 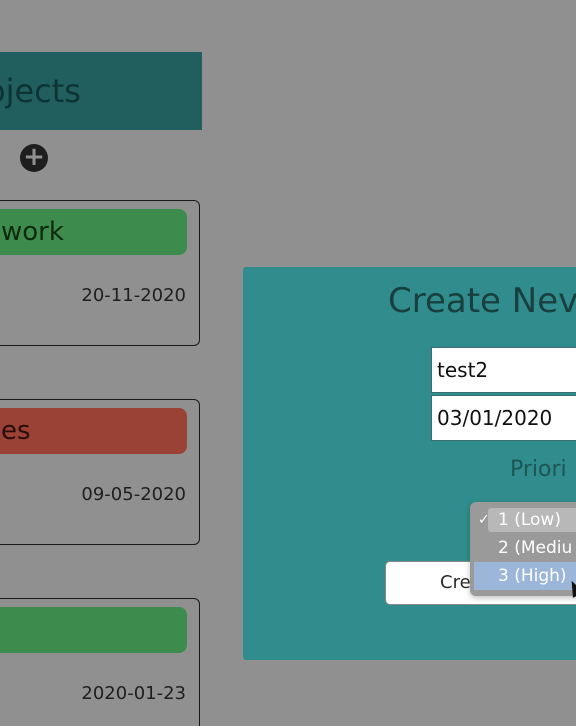 What do you see at coordinates (535, 548) in the screenshot?
I see `priority-option-label: 2 (Mediu` at bounding box center [535, 548].